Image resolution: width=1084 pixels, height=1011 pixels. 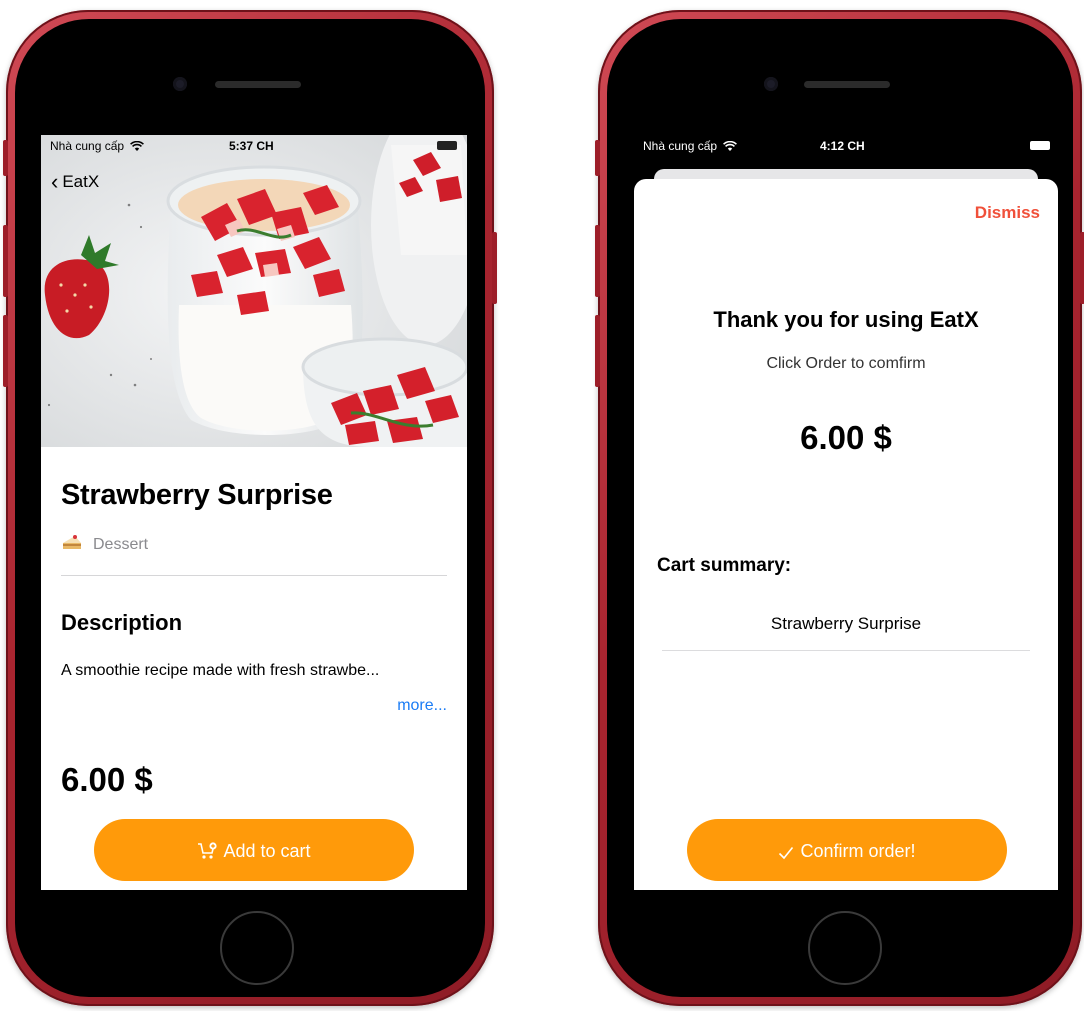 I want to click on confirm-order-button: Confirm order!, so click(x=847, y=850).